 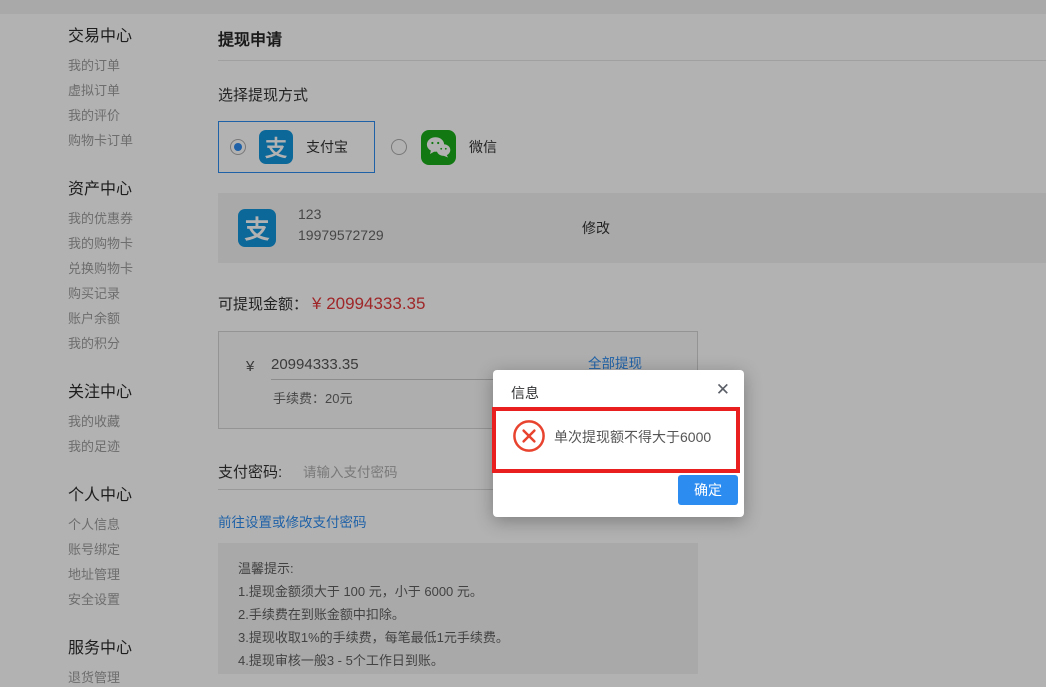 What do you see at coordinates (525, 393) in the screenshot?
I see `dialog-title: 信息` at bounding box center [525, 393].